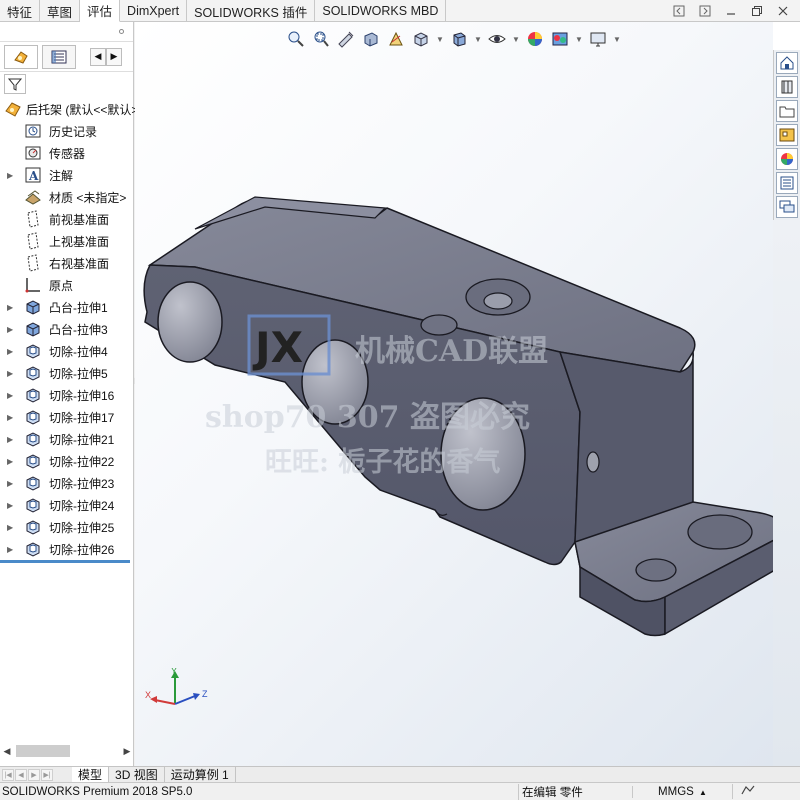 The height and width of the screenshot is (800, 800). What do you see at coordinates (67, 175) in the screenshot?
I see `tree-item: ▶ A 注解` at bounding box center [67, 175].